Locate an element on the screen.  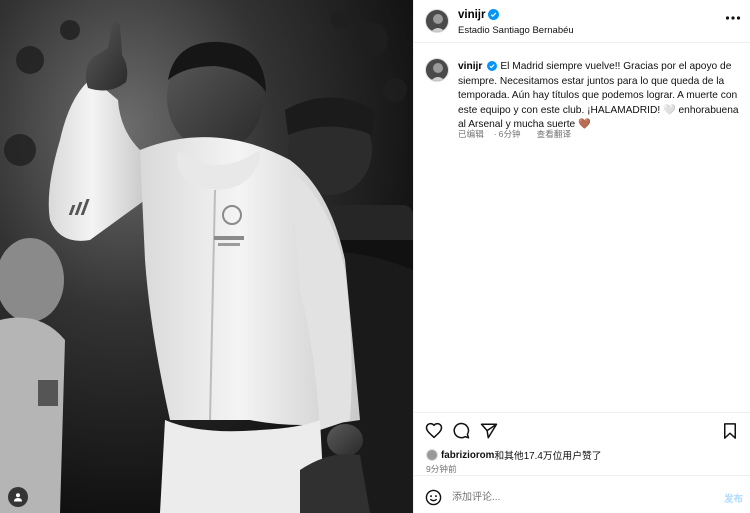
bookmark-icon is located at coordinates (730, 431).